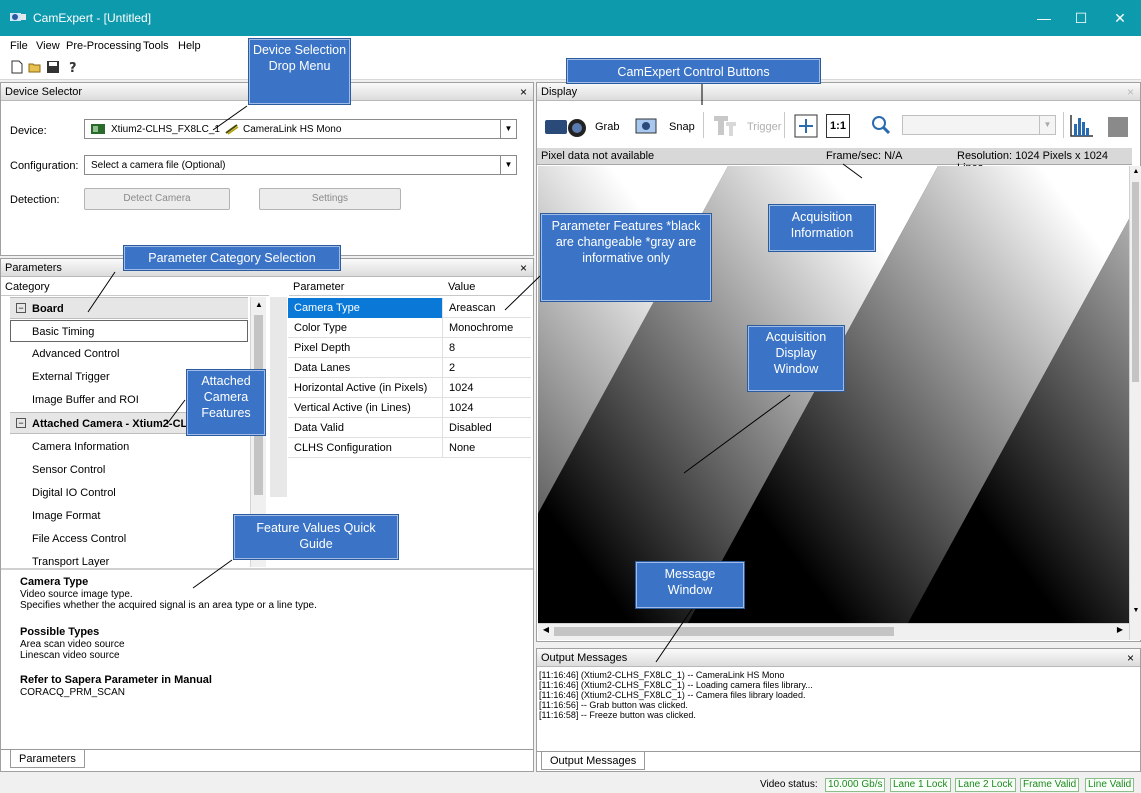 The height and width of the screenshot is (793, 1141). I want to click on menu-tools: Tools, so click(156, 46).